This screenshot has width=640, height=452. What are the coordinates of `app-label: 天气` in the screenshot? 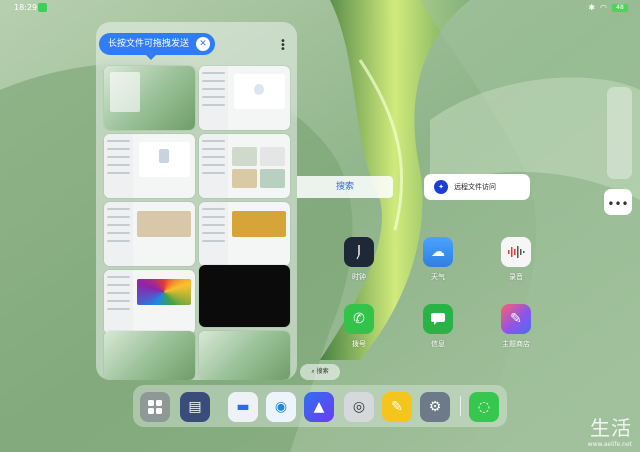 It's located at (438, 277).